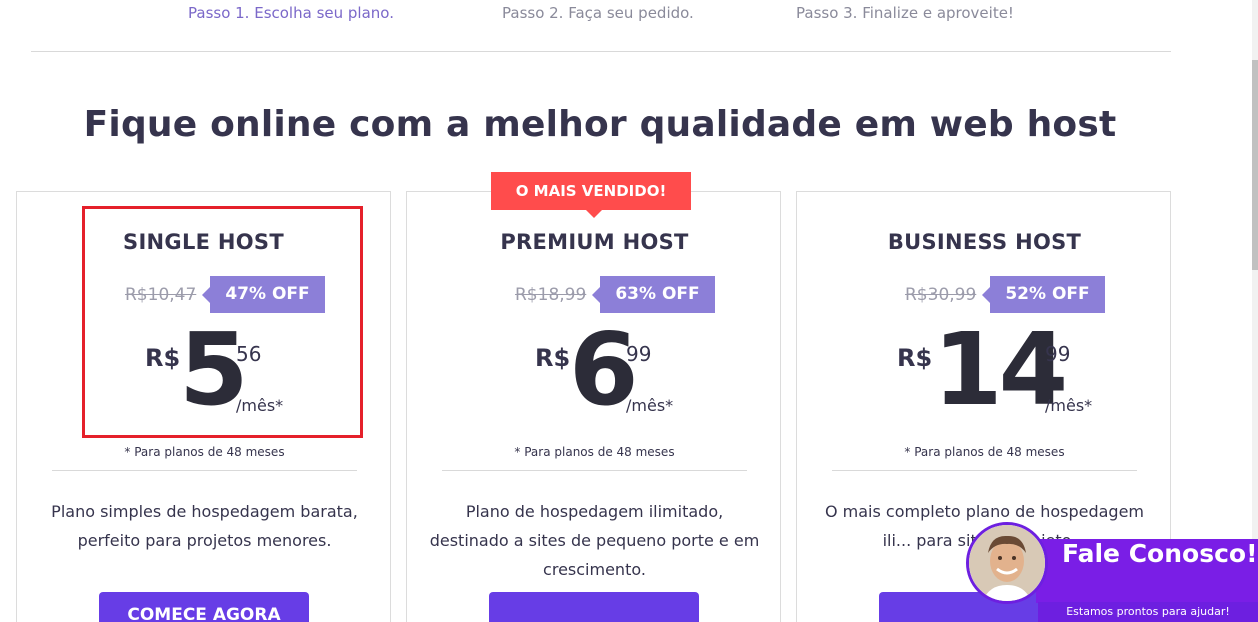 The width and height of the screenshot is (1258, 622). What do you see at coordinates (1043, 294) in the screenshot?
I see `discount-badge: 52% OFF` at bounding box center [1043, 294].